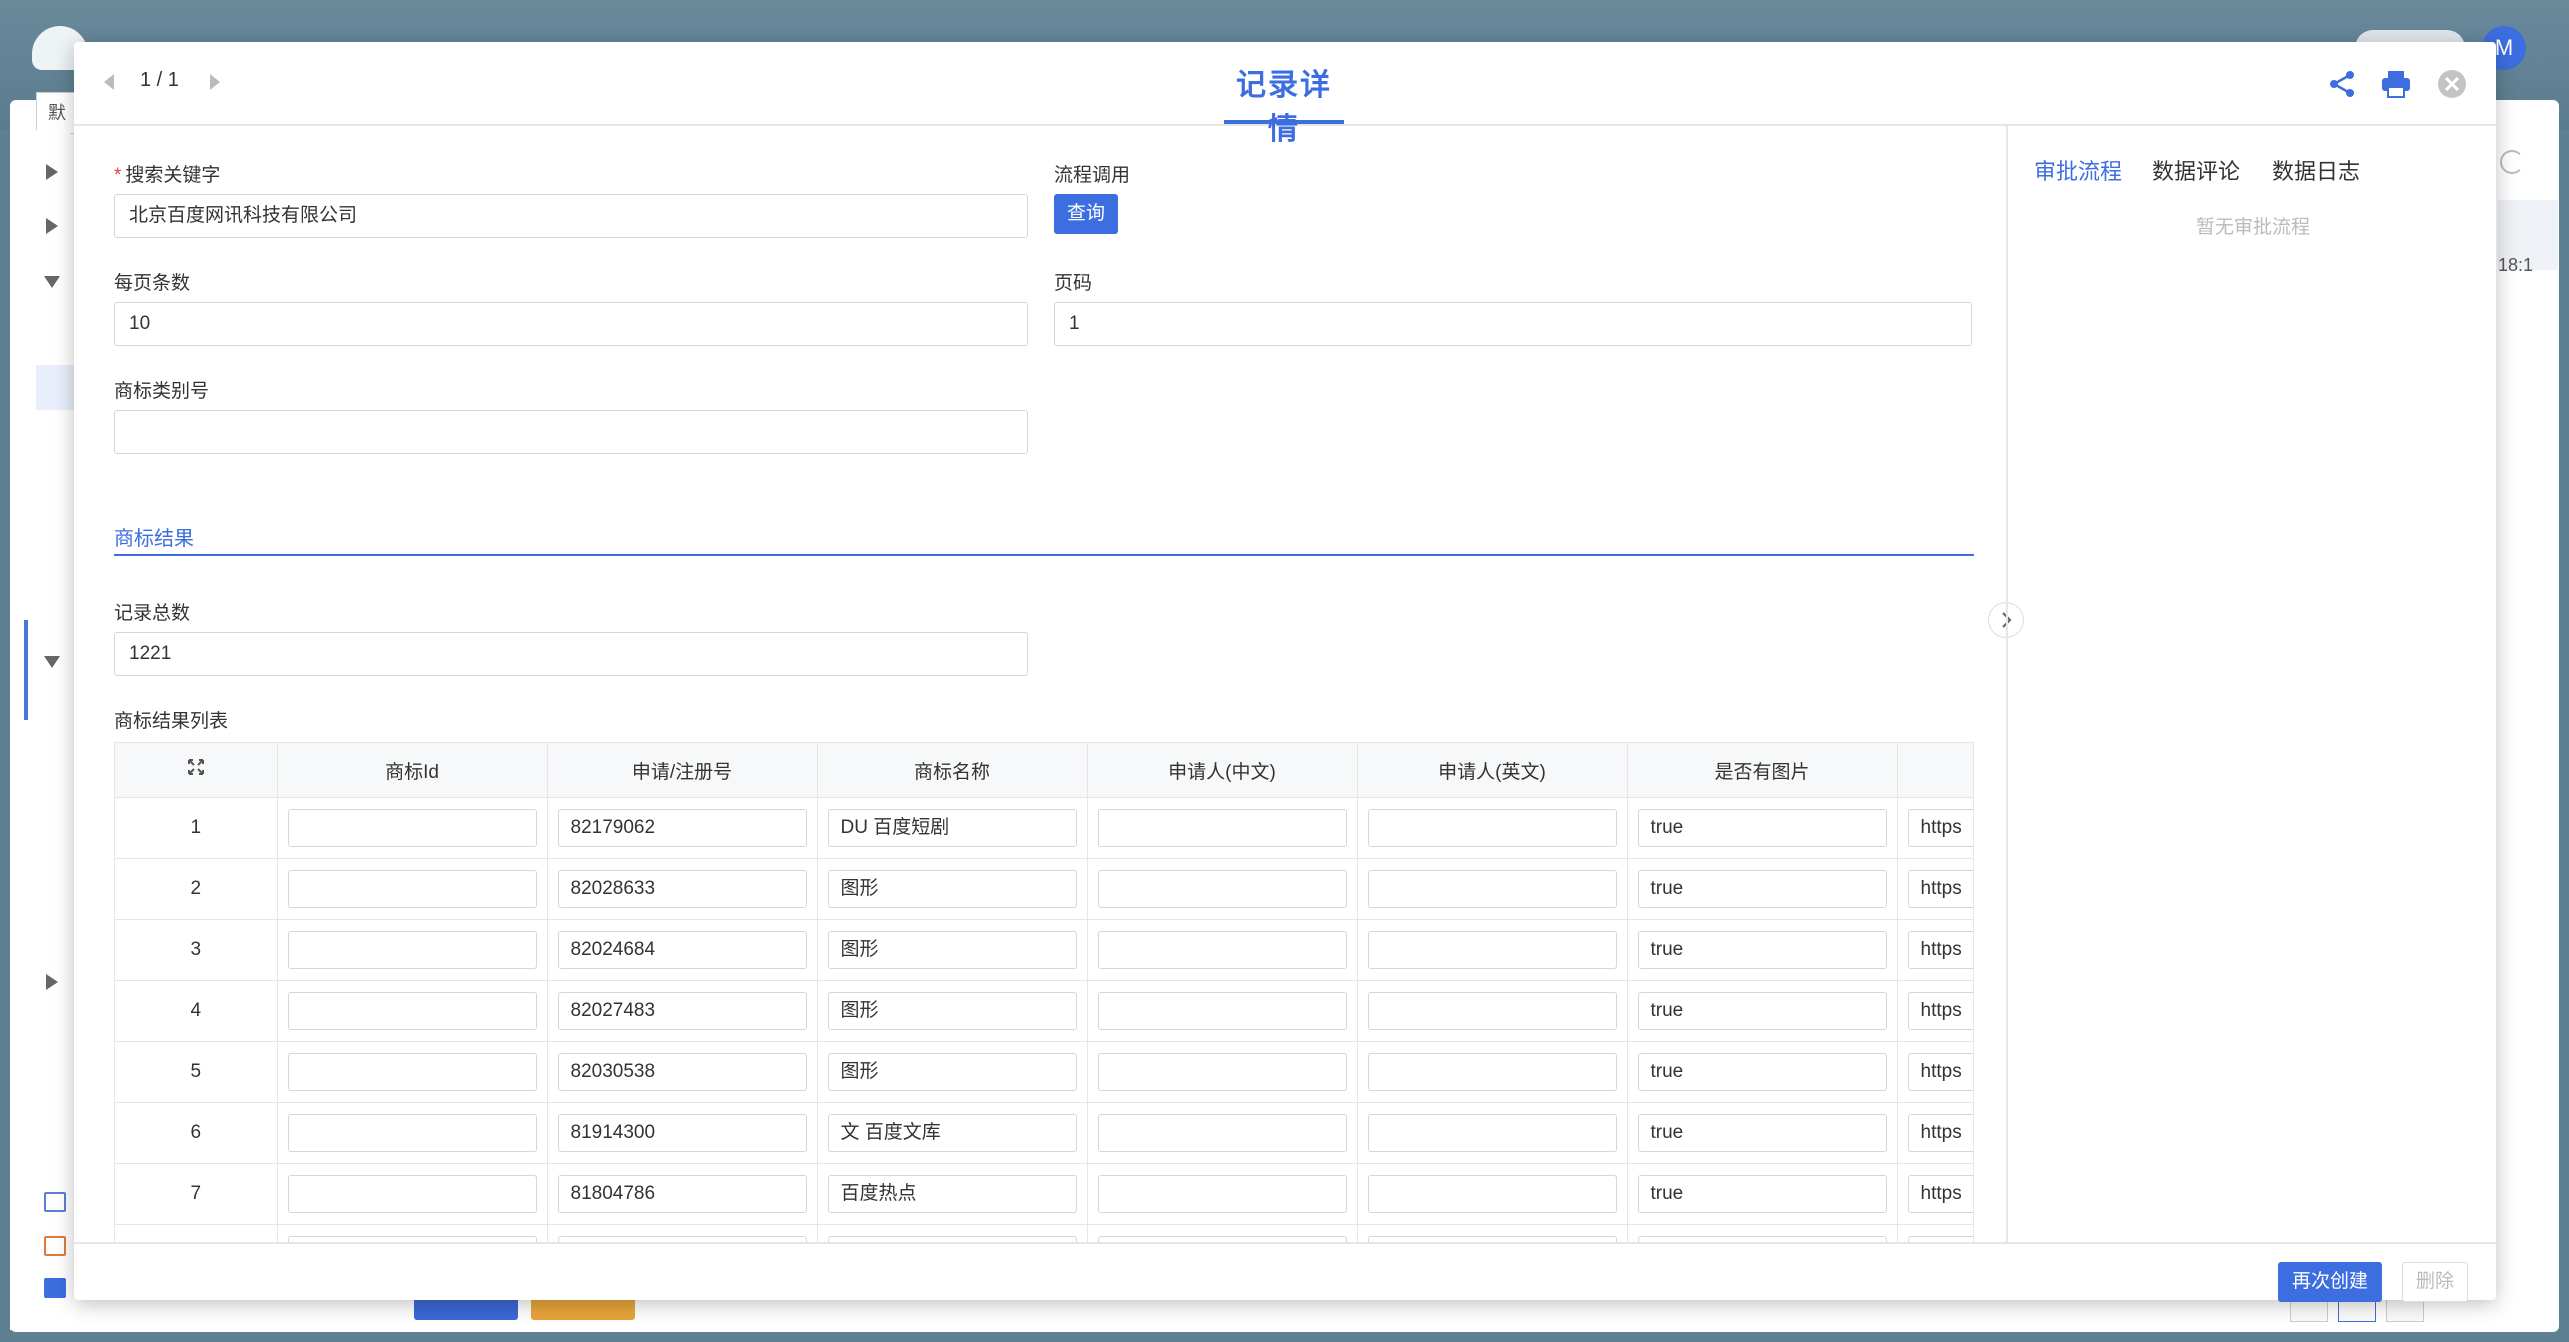  Describe the element at coordinates (571, 654) in the screenshot. I see `total-input: 1221` at that location.